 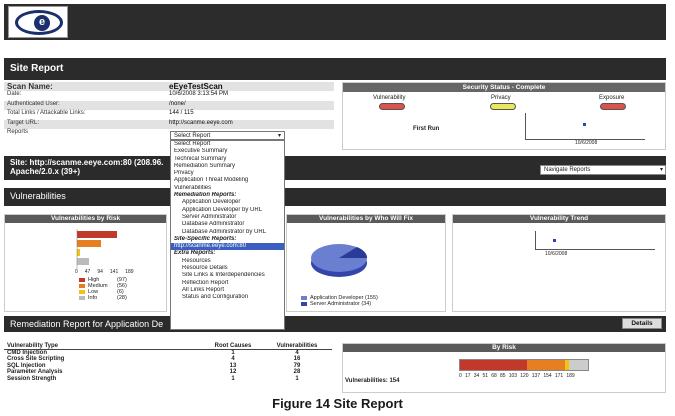 What do you see at coordinates (392, 106) in the screenshot?
I see `vulnerability-indicator` at bounding box center [392, 106].